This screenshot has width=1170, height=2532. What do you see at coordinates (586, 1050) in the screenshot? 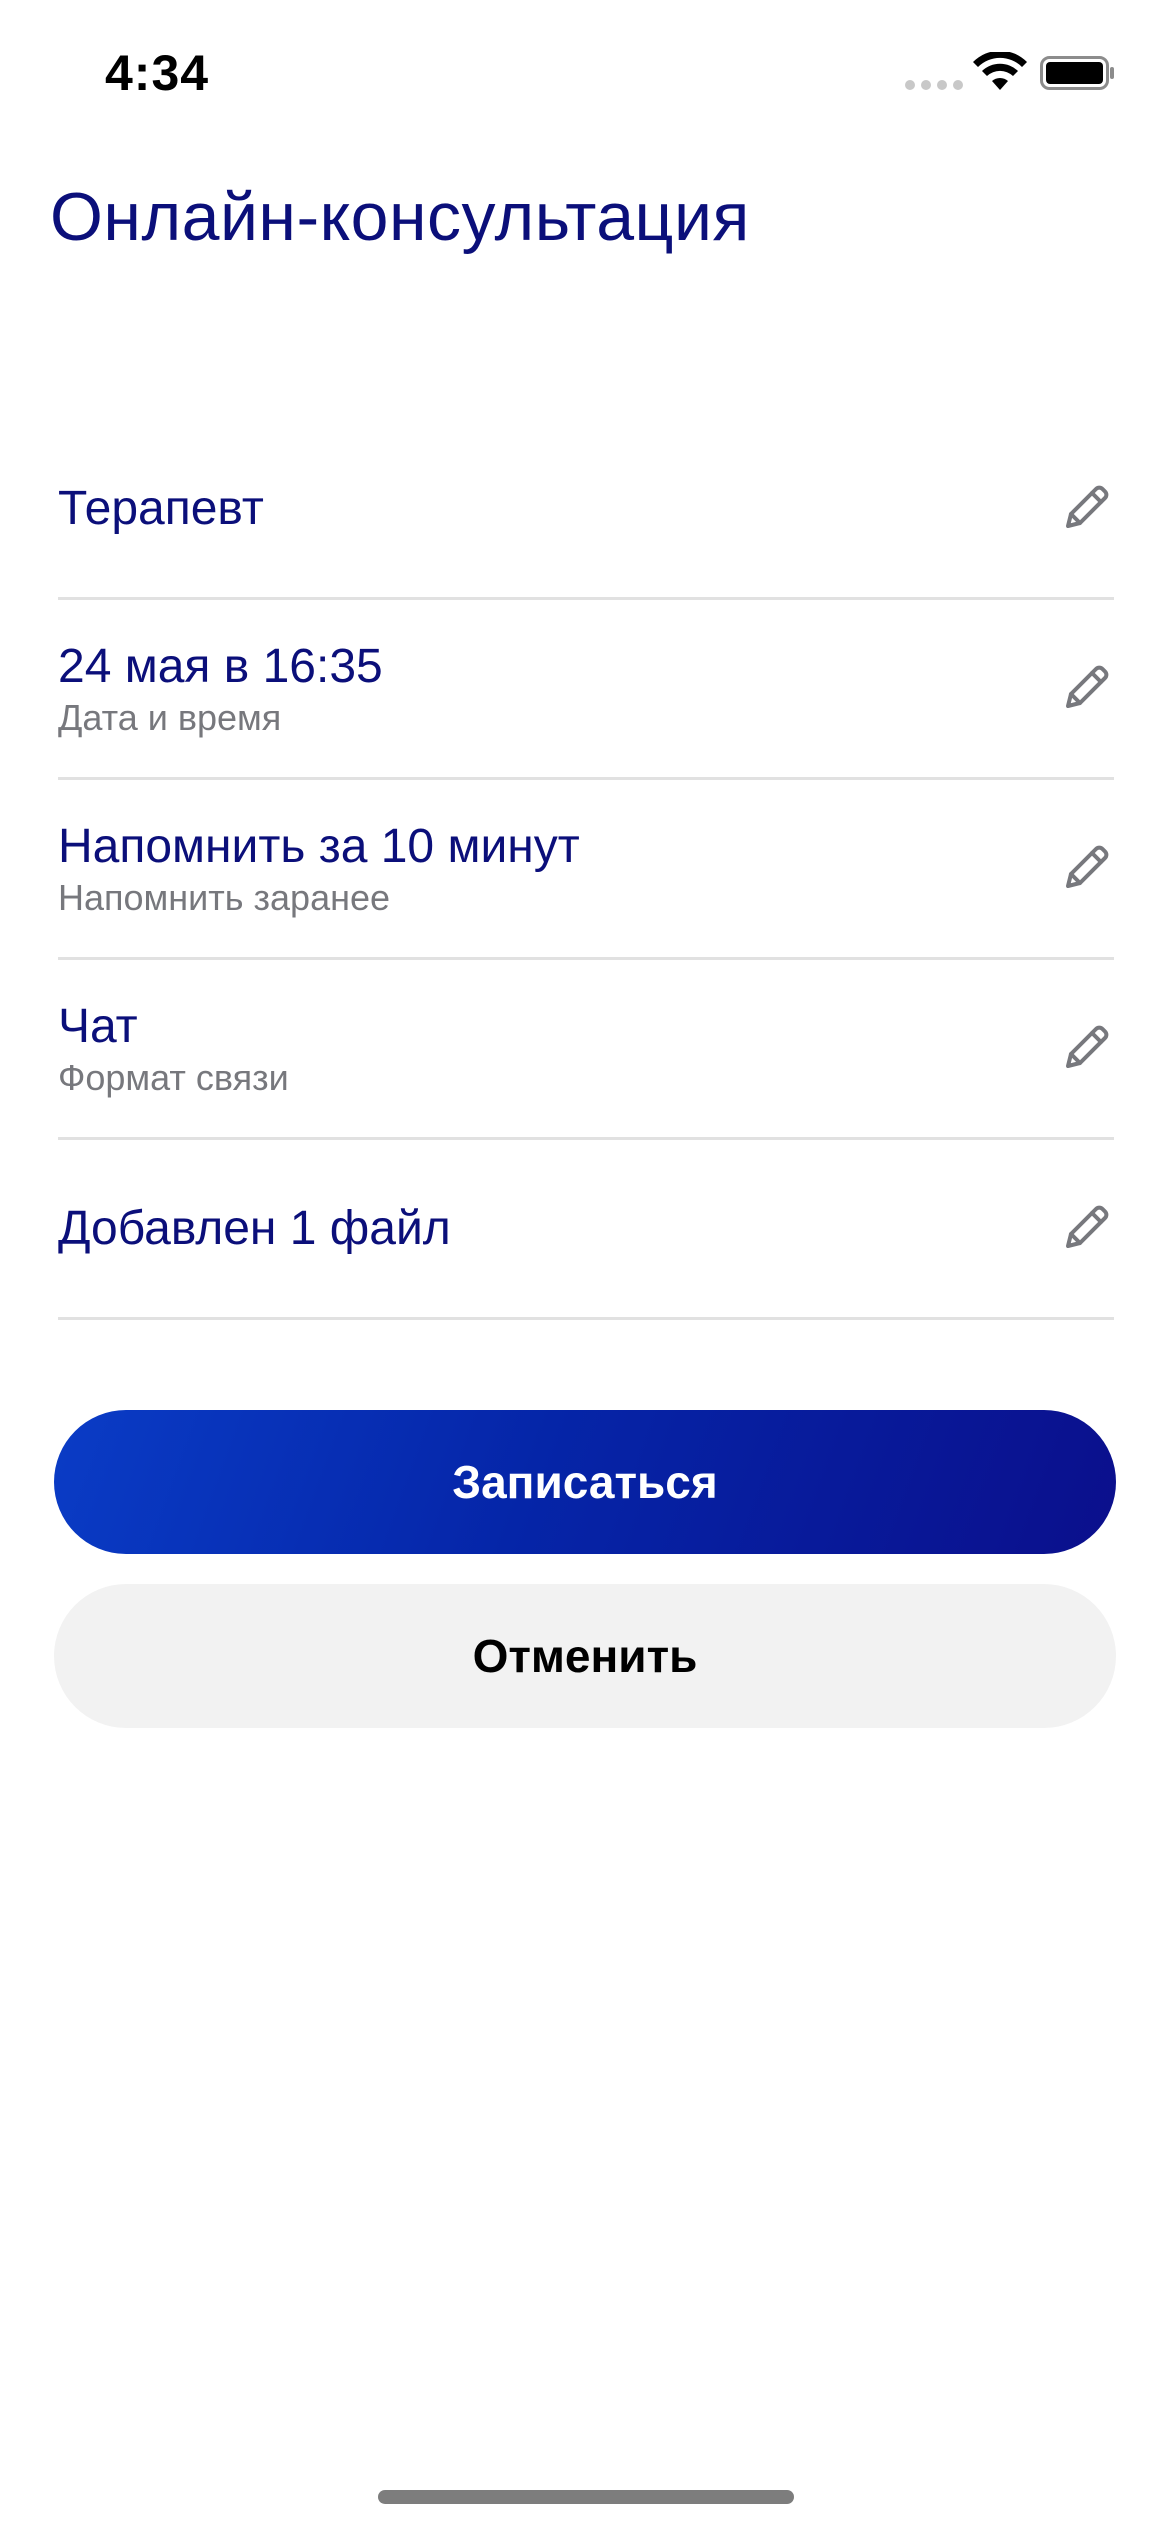
I see `row-communication-format: Чат Формат связи` at bounding box center [586, 1050].